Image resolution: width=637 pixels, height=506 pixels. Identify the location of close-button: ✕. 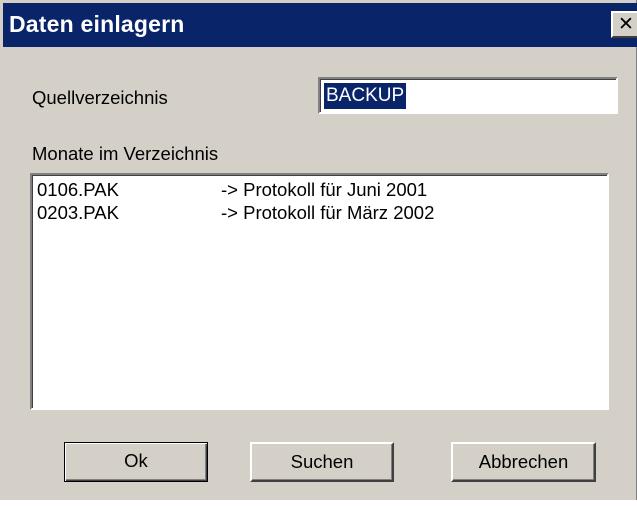
(624, 24).